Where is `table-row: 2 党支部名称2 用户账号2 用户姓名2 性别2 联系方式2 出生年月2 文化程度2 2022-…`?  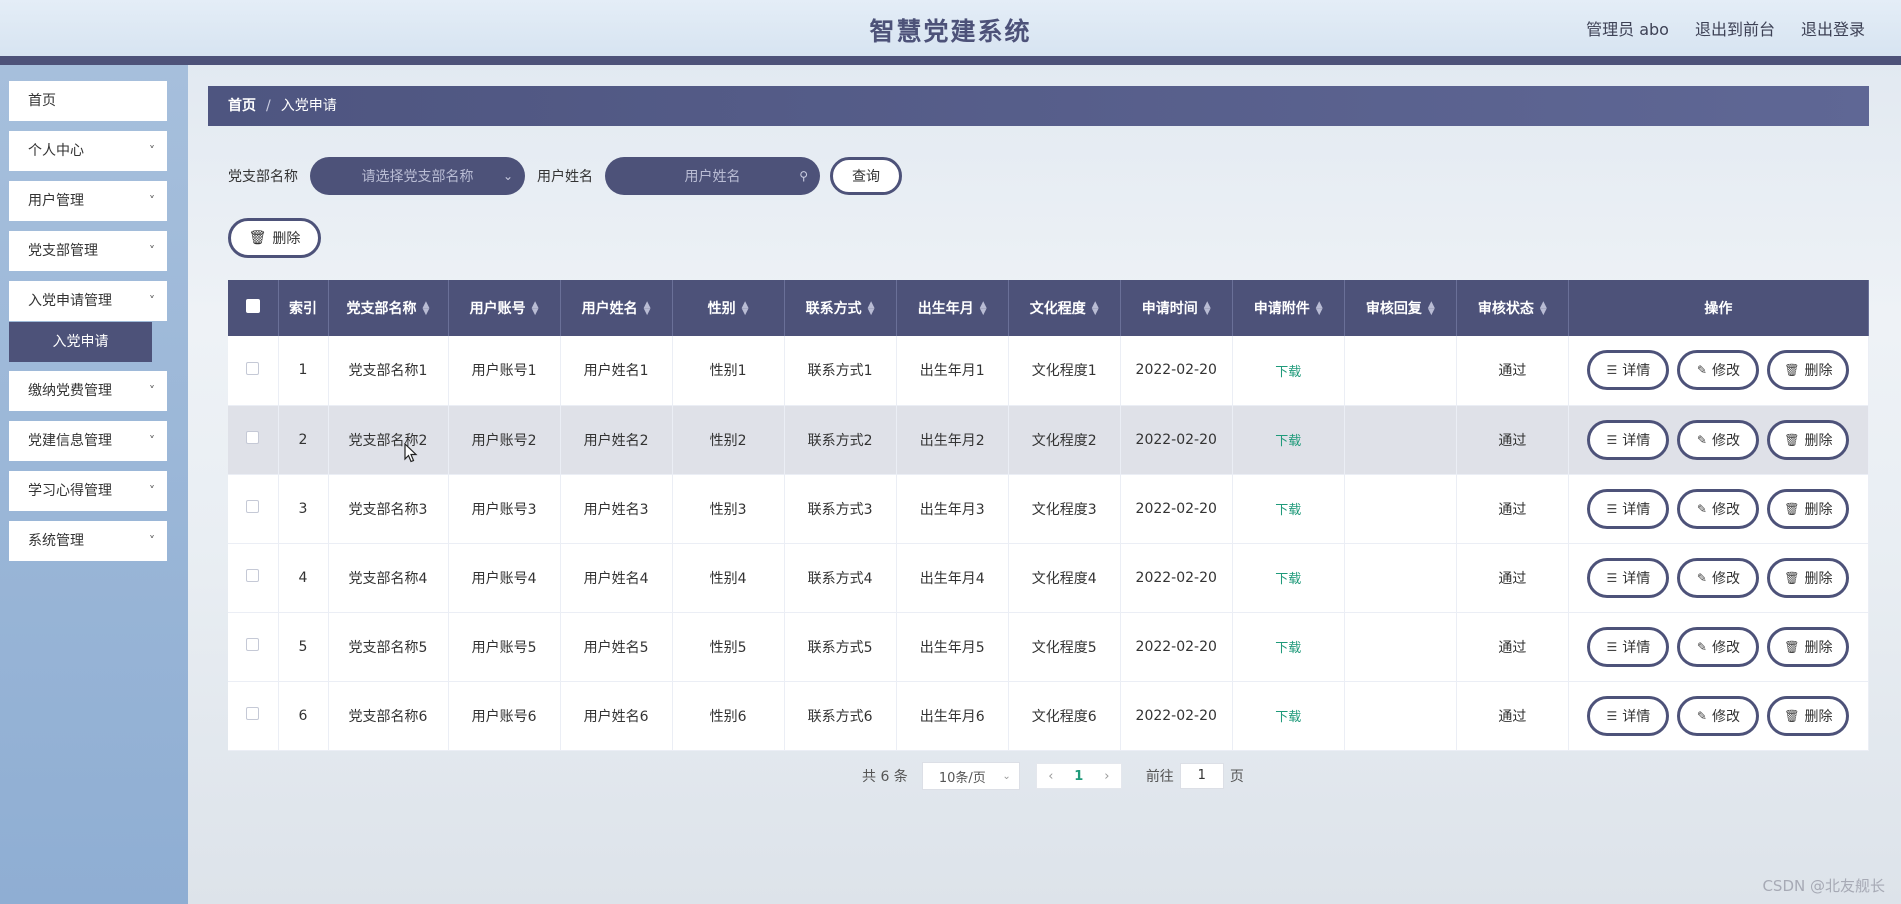 table-row: 2 党支部名称2 用户账号2 用户姓名2 性别2 联系方式2 出生年月2 文化程度2 2022-… is located at coordinates (1049, 440).